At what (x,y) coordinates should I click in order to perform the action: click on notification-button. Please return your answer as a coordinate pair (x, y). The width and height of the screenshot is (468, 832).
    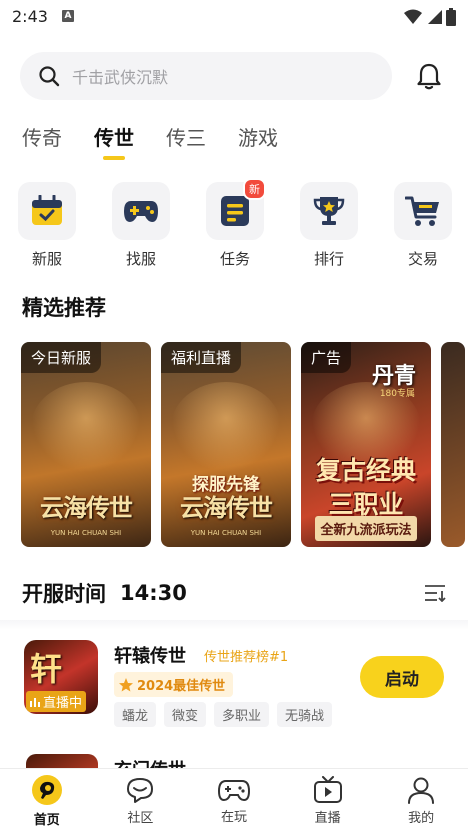
    Looking at the image, I should click on (429, 76).